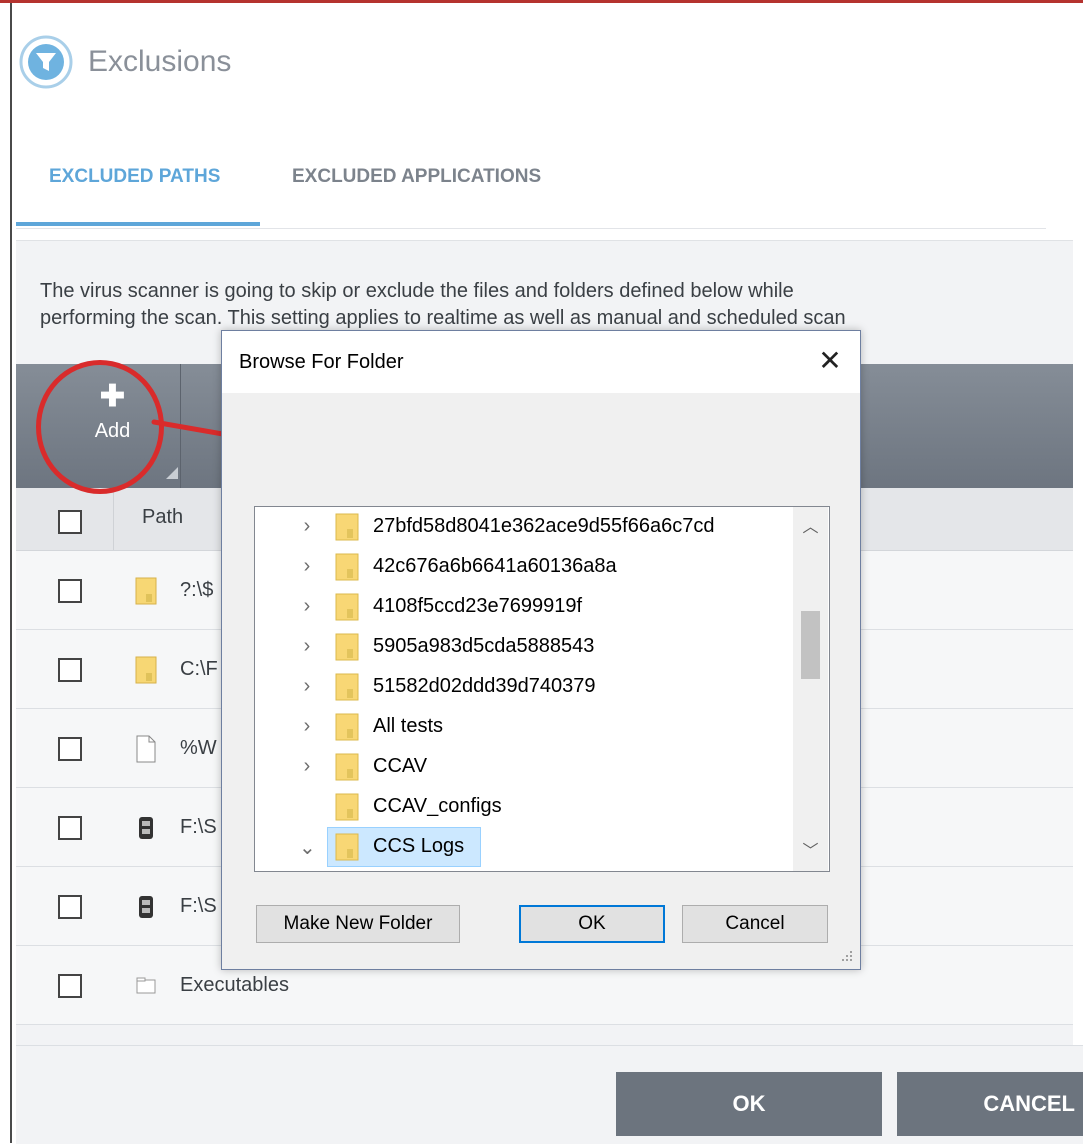 Image resolution: width=1083 pixels, height=1144 pixels. Describe the element at coordinates (524, 847) in the screenshot. I see `tree-item-selected: ⌄ CCS Logs` at that location.